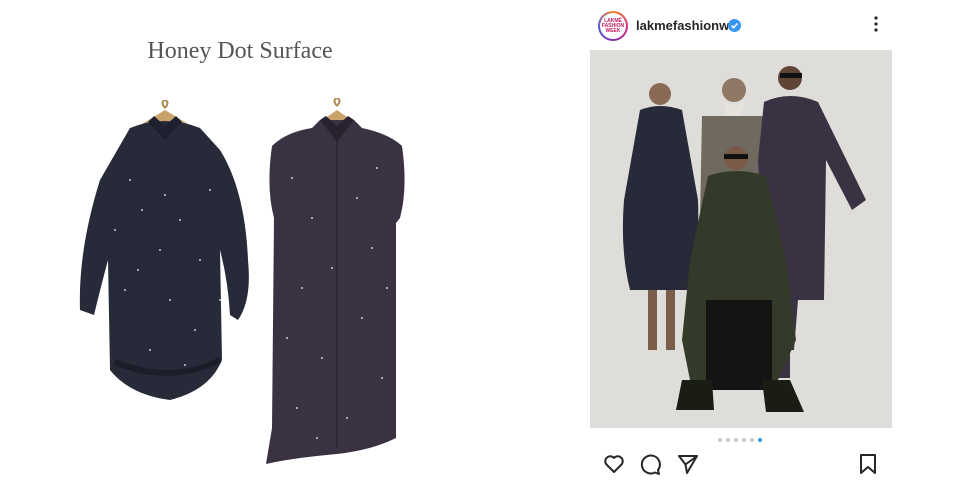 The height and width of the screenshot is (490, 979). Describe the element at coordinates (741, 465) in the screenshot. I see `post-actions` at that location.